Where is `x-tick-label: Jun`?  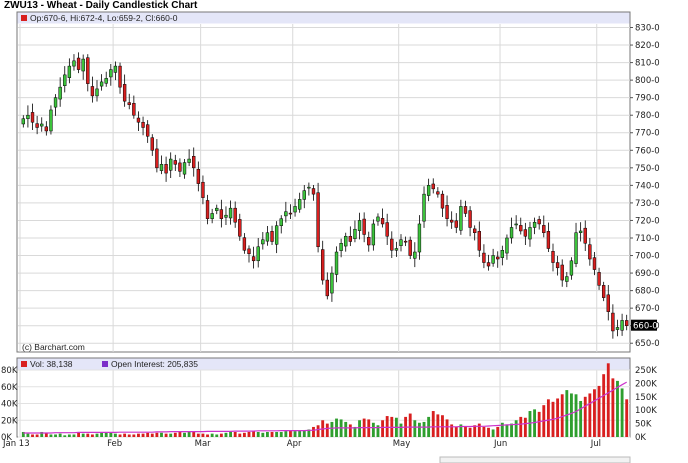 x-tick-label: Jun is located at coordinates (500, 444).